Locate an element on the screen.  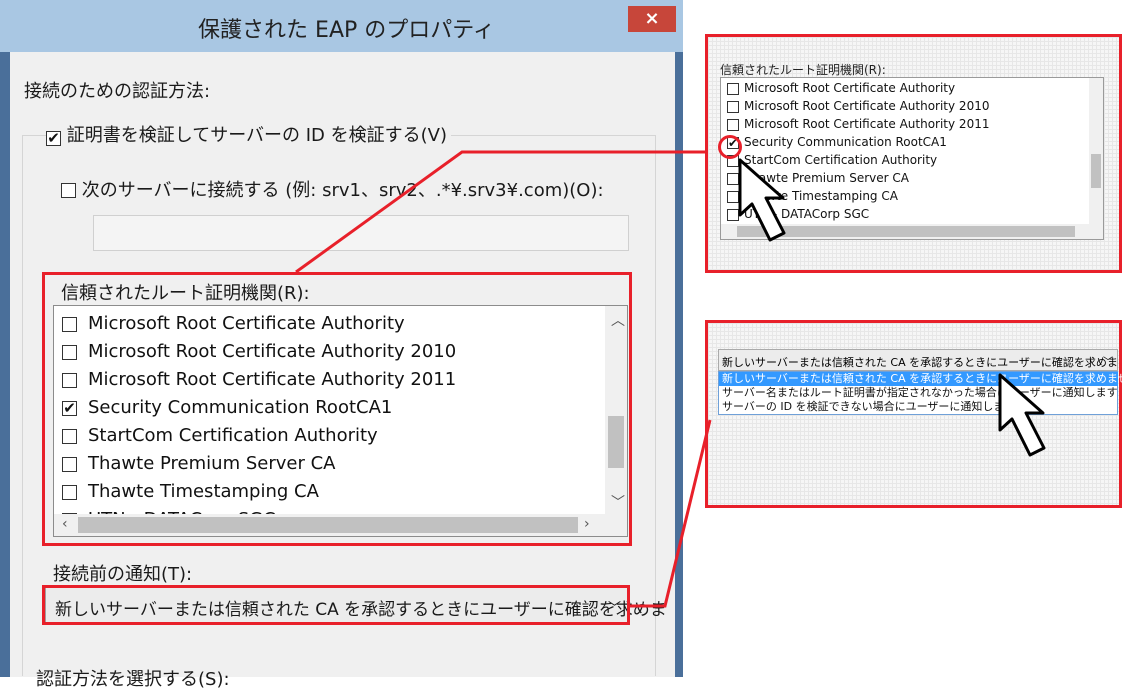
connector-line-top is located at coordinates (500, 212).